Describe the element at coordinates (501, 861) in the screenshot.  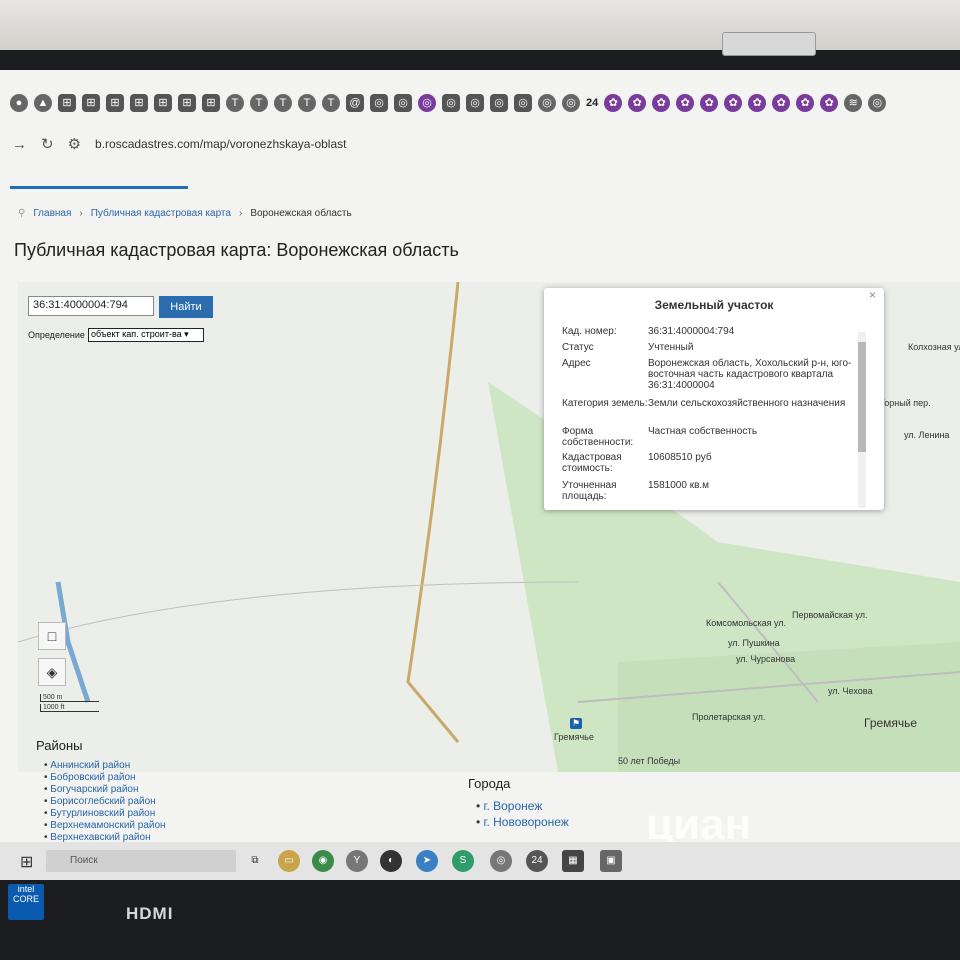
I see `chrome-icon: ◎` at that location.